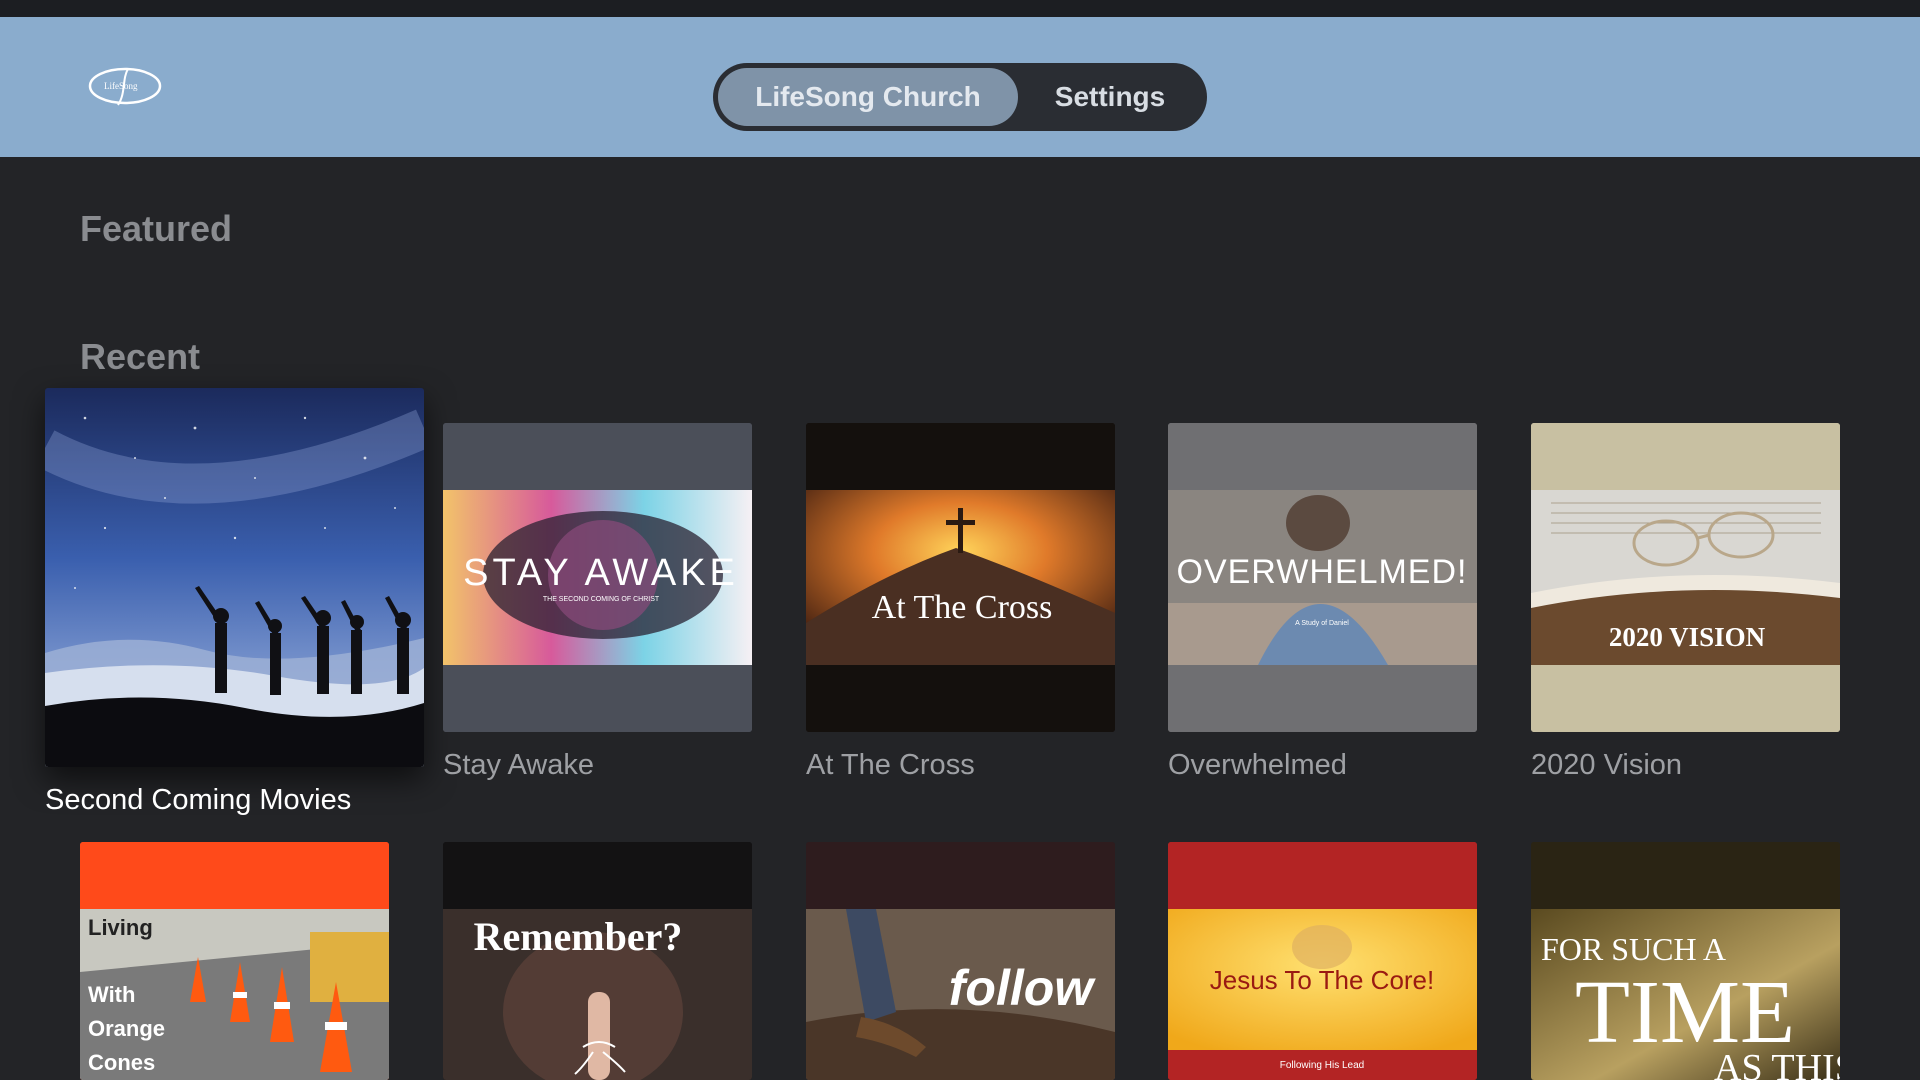 The width and height of the screenshot is (1920, 1080). I want to click on svg-text: Living, so click(120, 927).